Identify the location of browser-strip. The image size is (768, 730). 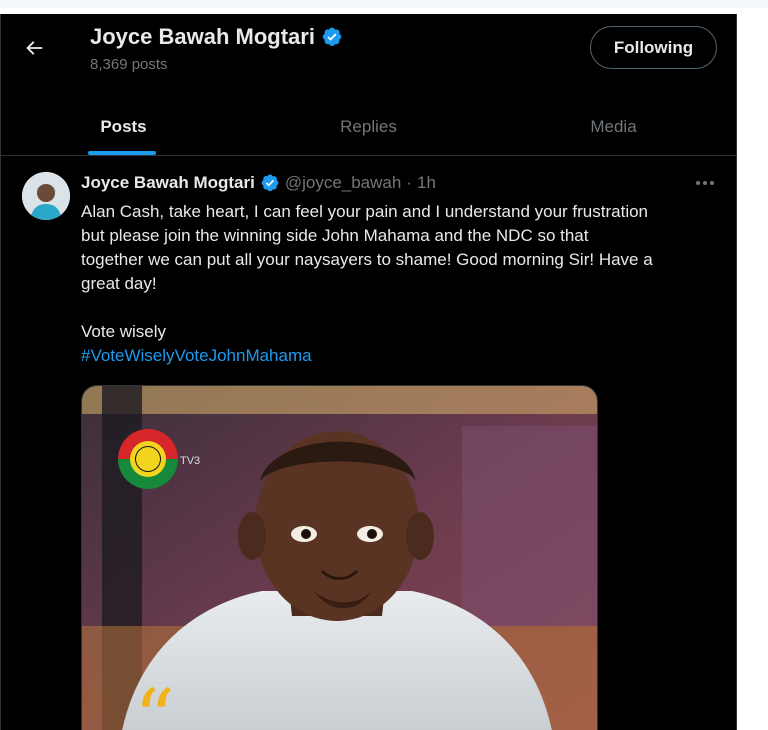
(384, 4).